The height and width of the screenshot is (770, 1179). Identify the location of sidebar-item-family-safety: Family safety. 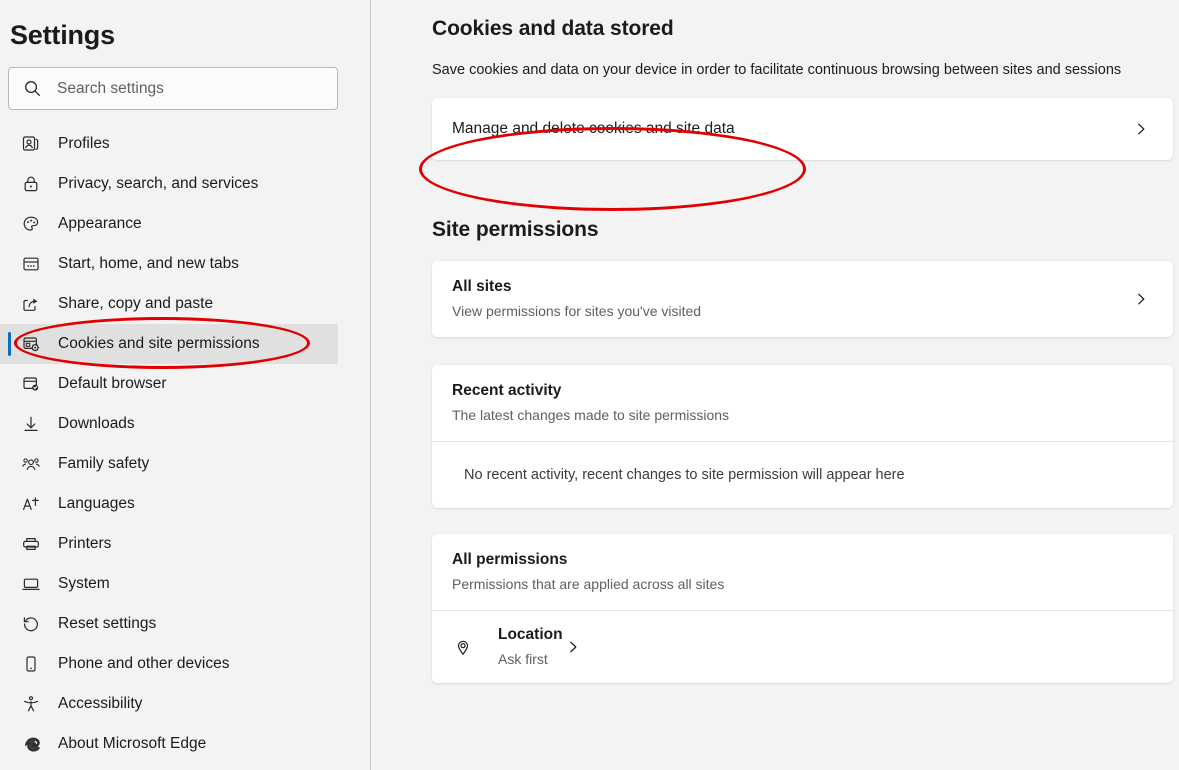
(185, 464).